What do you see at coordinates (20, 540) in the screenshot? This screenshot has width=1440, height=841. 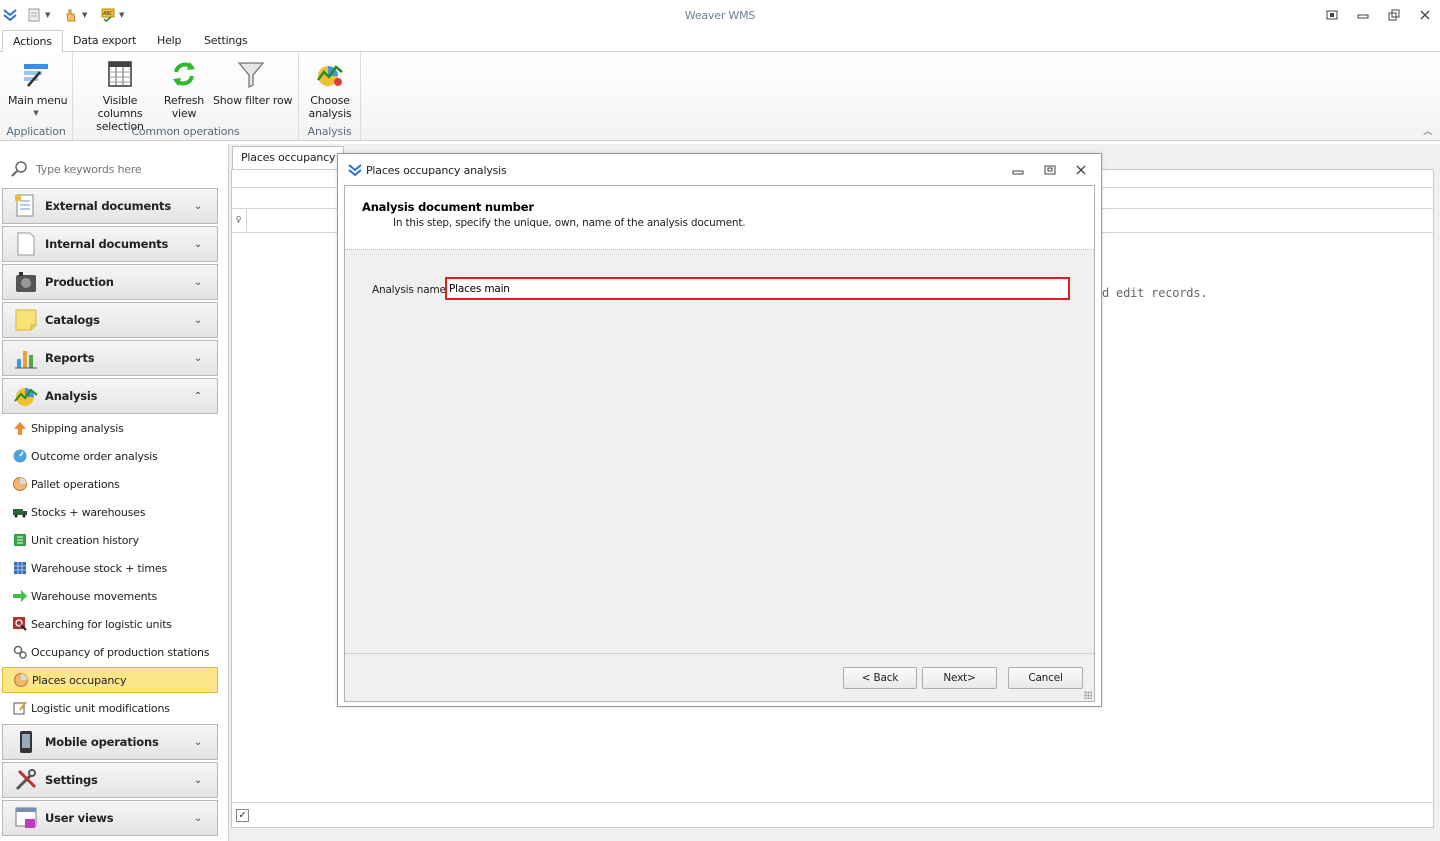 I see `book-icon` at bounding box center [20, 540].